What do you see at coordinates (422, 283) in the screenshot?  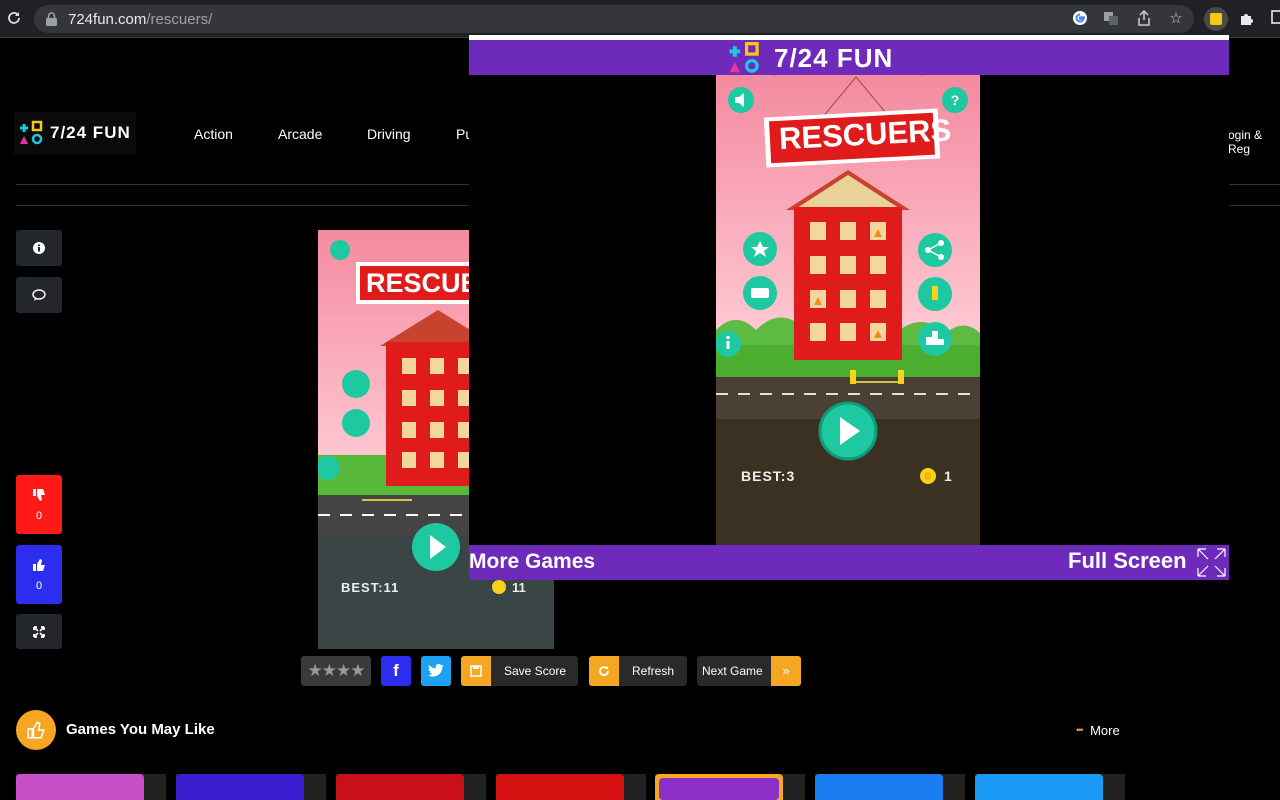 I see `game-title-embedded: RESCUE` at bounding box center [422, 283].